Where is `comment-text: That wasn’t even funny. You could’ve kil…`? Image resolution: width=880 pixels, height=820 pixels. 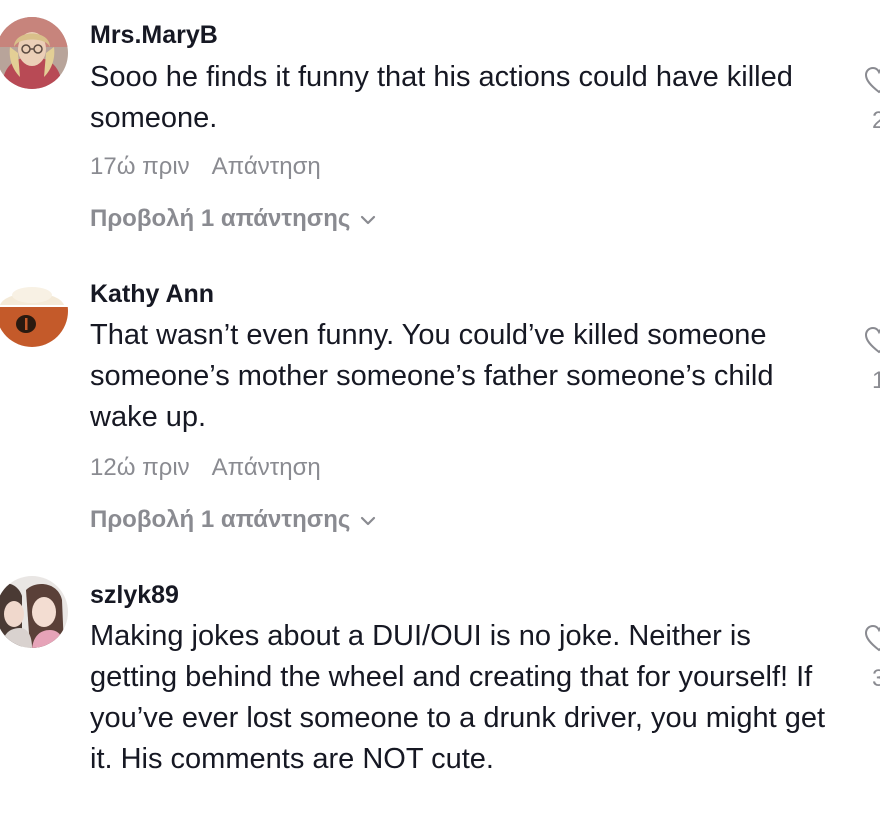
comment-text: That wasn’t even funny. You could’ve kil… is located at coordinates (432, 376).